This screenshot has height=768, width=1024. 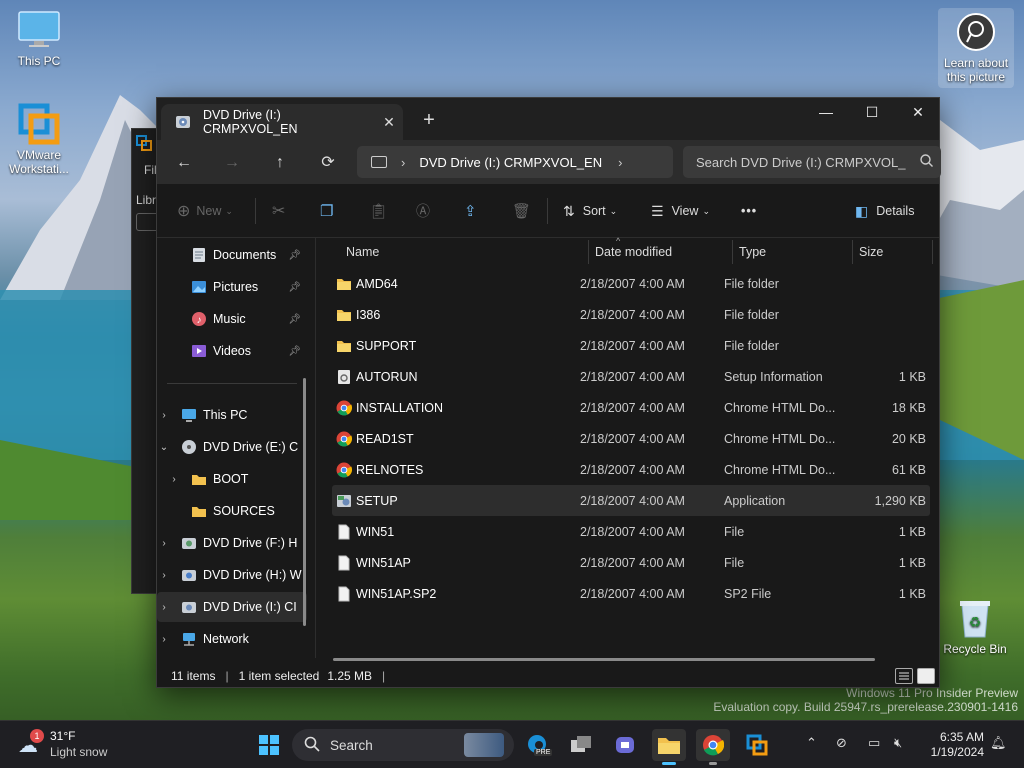 I want to click on network-offline-icon: ⊘, so click(x=841, y=743).